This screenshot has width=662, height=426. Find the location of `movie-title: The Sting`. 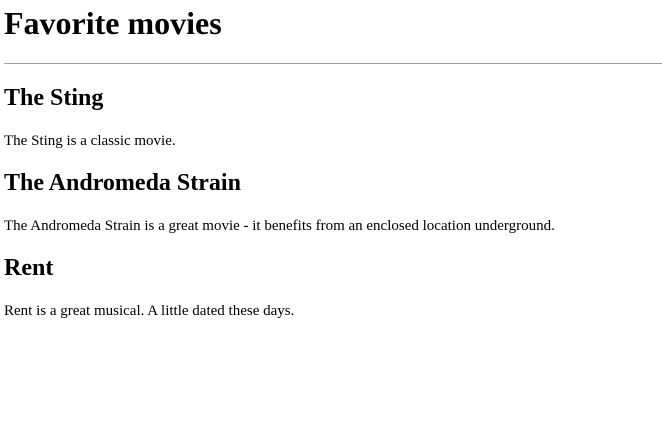

movie-title: The Sting is located at coordinates (54, 98).